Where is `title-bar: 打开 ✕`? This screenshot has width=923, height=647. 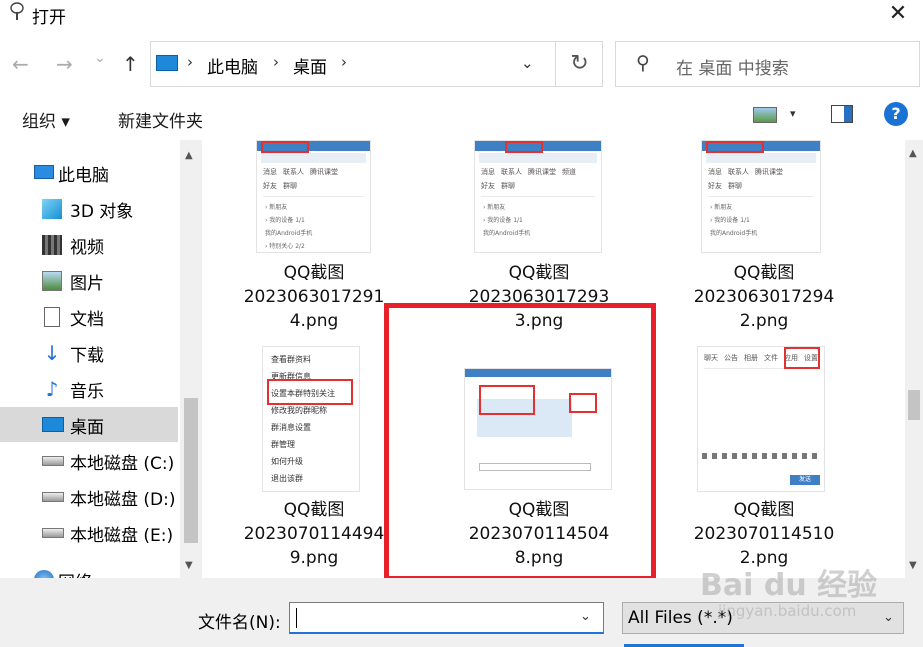 title-bar: 打开 ✕ is located at coordinates (461, 15).